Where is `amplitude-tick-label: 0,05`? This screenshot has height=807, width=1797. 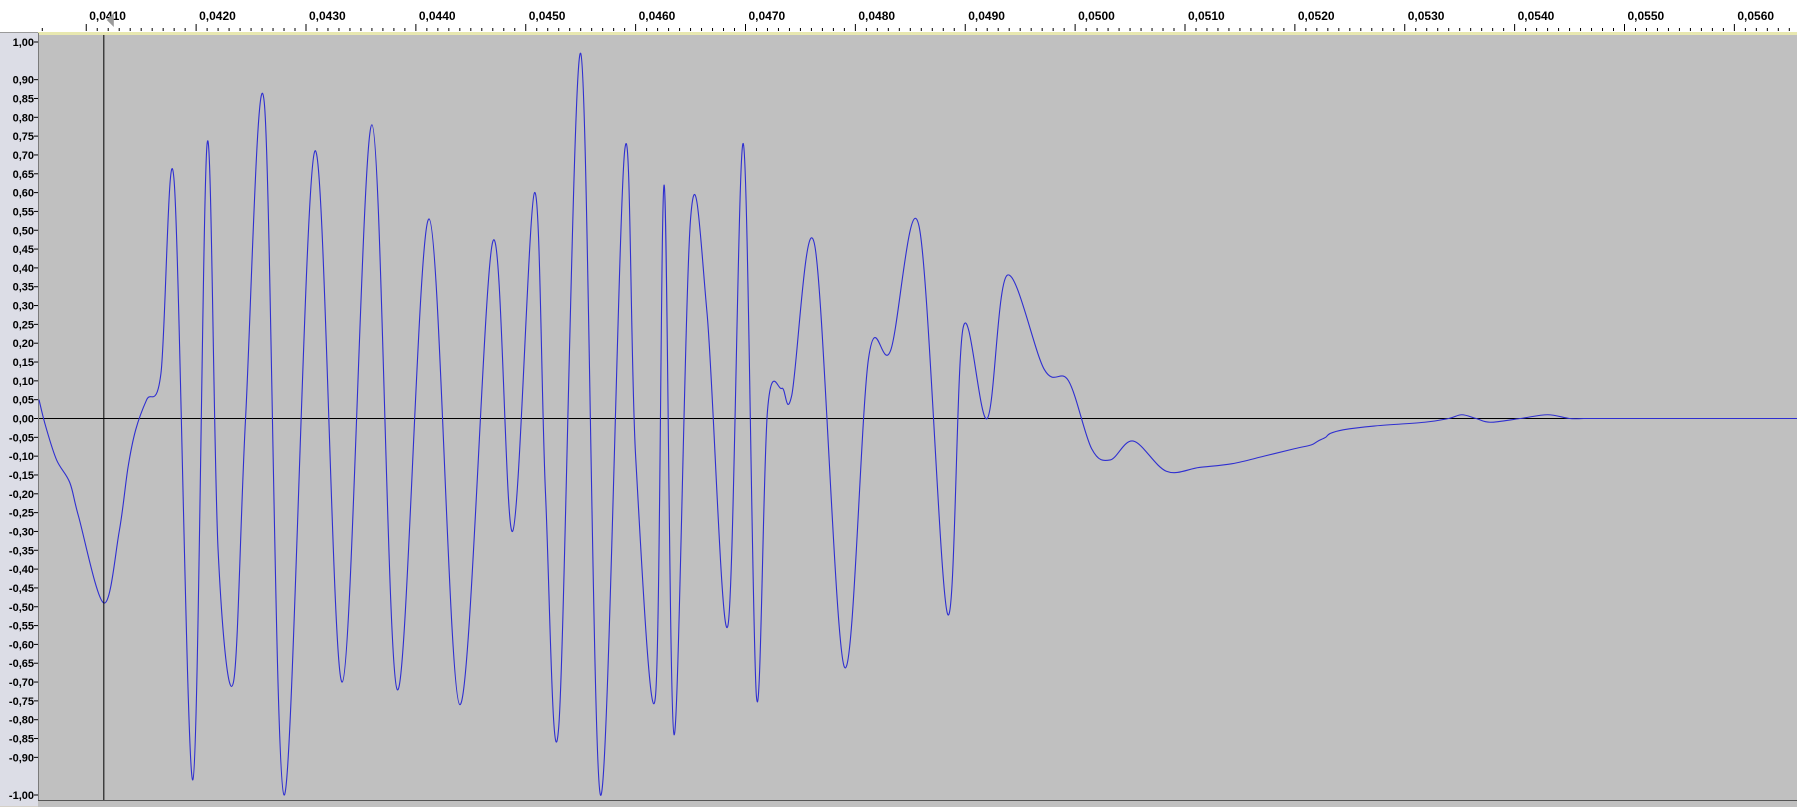 amplitude-tick-label: 0,05 is located at coordinates (23, 401).